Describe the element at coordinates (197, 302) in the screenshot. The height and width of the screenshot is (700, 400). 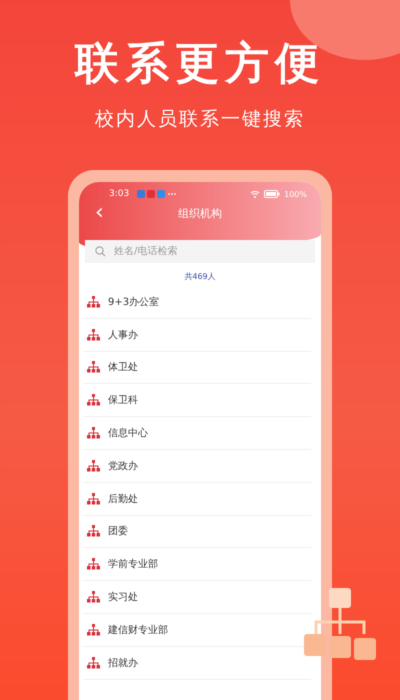
I see `department-item: 9+3办公室` at that location.